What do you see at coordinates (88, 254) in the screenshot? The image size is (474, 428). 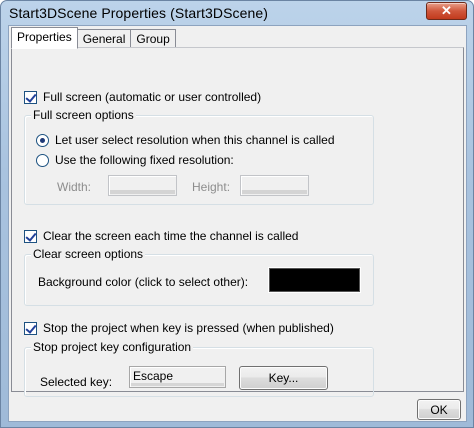 I see `clear-screen-options-title: Clear screen options` at bounding box center [88, 254].